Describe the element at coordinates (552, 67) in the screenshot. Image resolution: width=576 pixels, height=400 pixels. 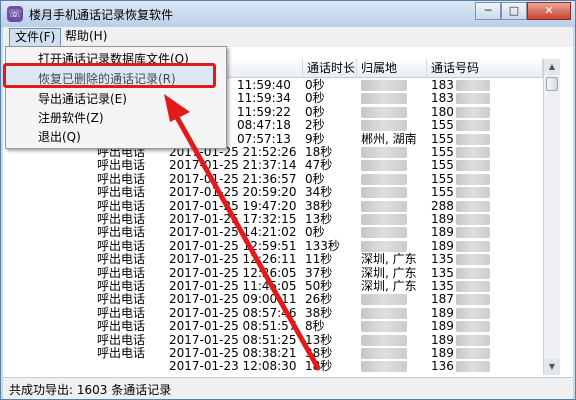
I see `scroll-up-arrow-icon: ▲` at that location.